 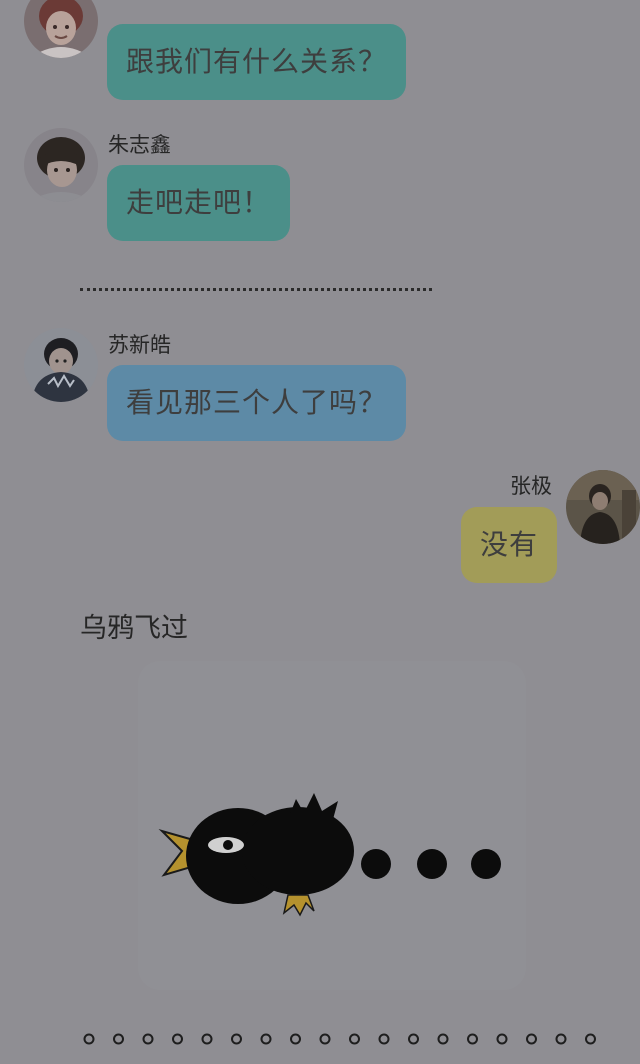 What do you see at coordinates (139, 345) in the screenshot?
I see `sender-name: 苏新皓` at bounding box center [139, 345].